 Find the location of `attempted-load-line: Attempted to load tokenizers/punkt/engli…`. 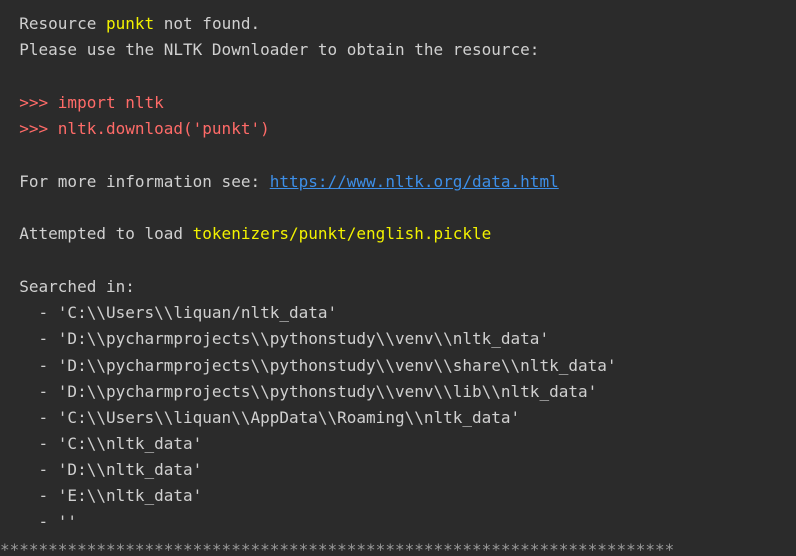

attempted-load-line: Attempted to load tokenizers/punkt/engli… is located at coordinates (245, 234).